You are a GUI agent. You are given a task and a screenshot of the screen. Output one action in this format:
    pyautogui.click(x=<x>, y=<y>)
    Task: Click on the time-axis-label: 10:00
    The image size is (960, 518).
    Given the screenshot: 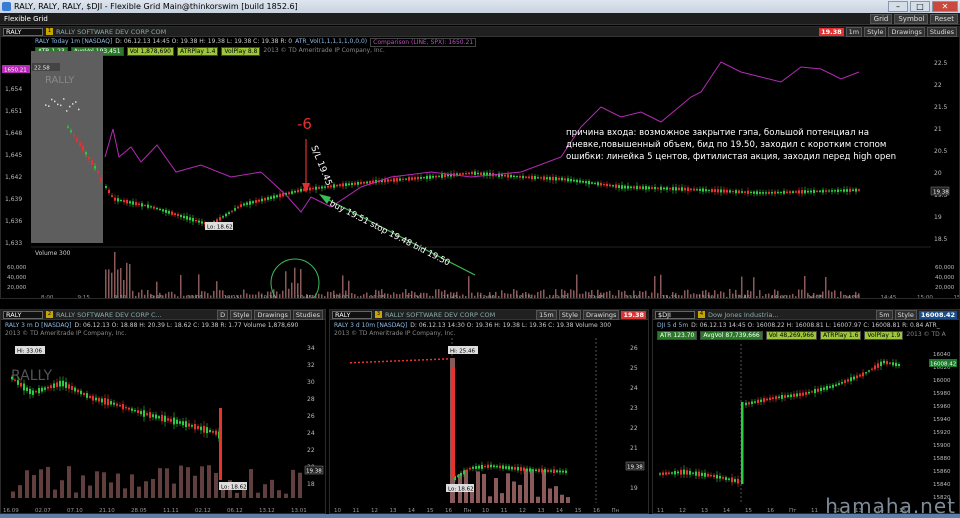 What is the action you would take?
    pyautogui.click(x=195, y=297)
    